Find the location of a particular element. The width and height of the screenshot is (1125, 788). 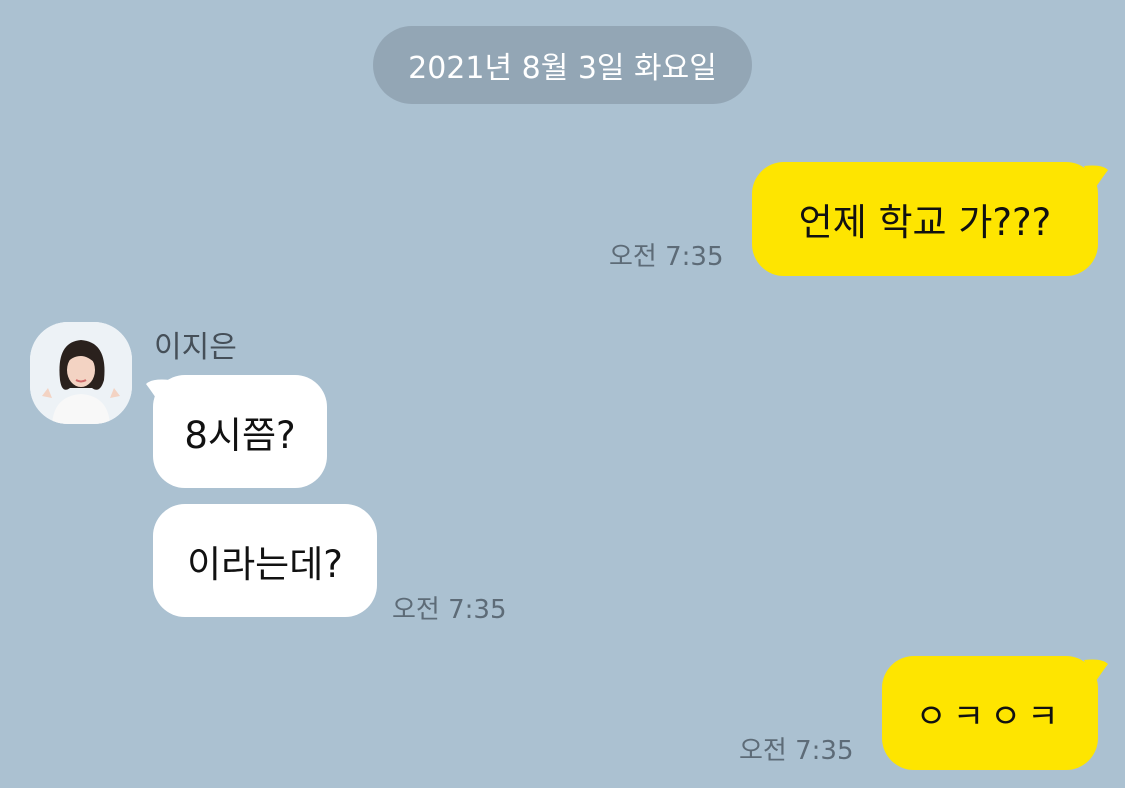

avatar is located at coordinates (81, 373).